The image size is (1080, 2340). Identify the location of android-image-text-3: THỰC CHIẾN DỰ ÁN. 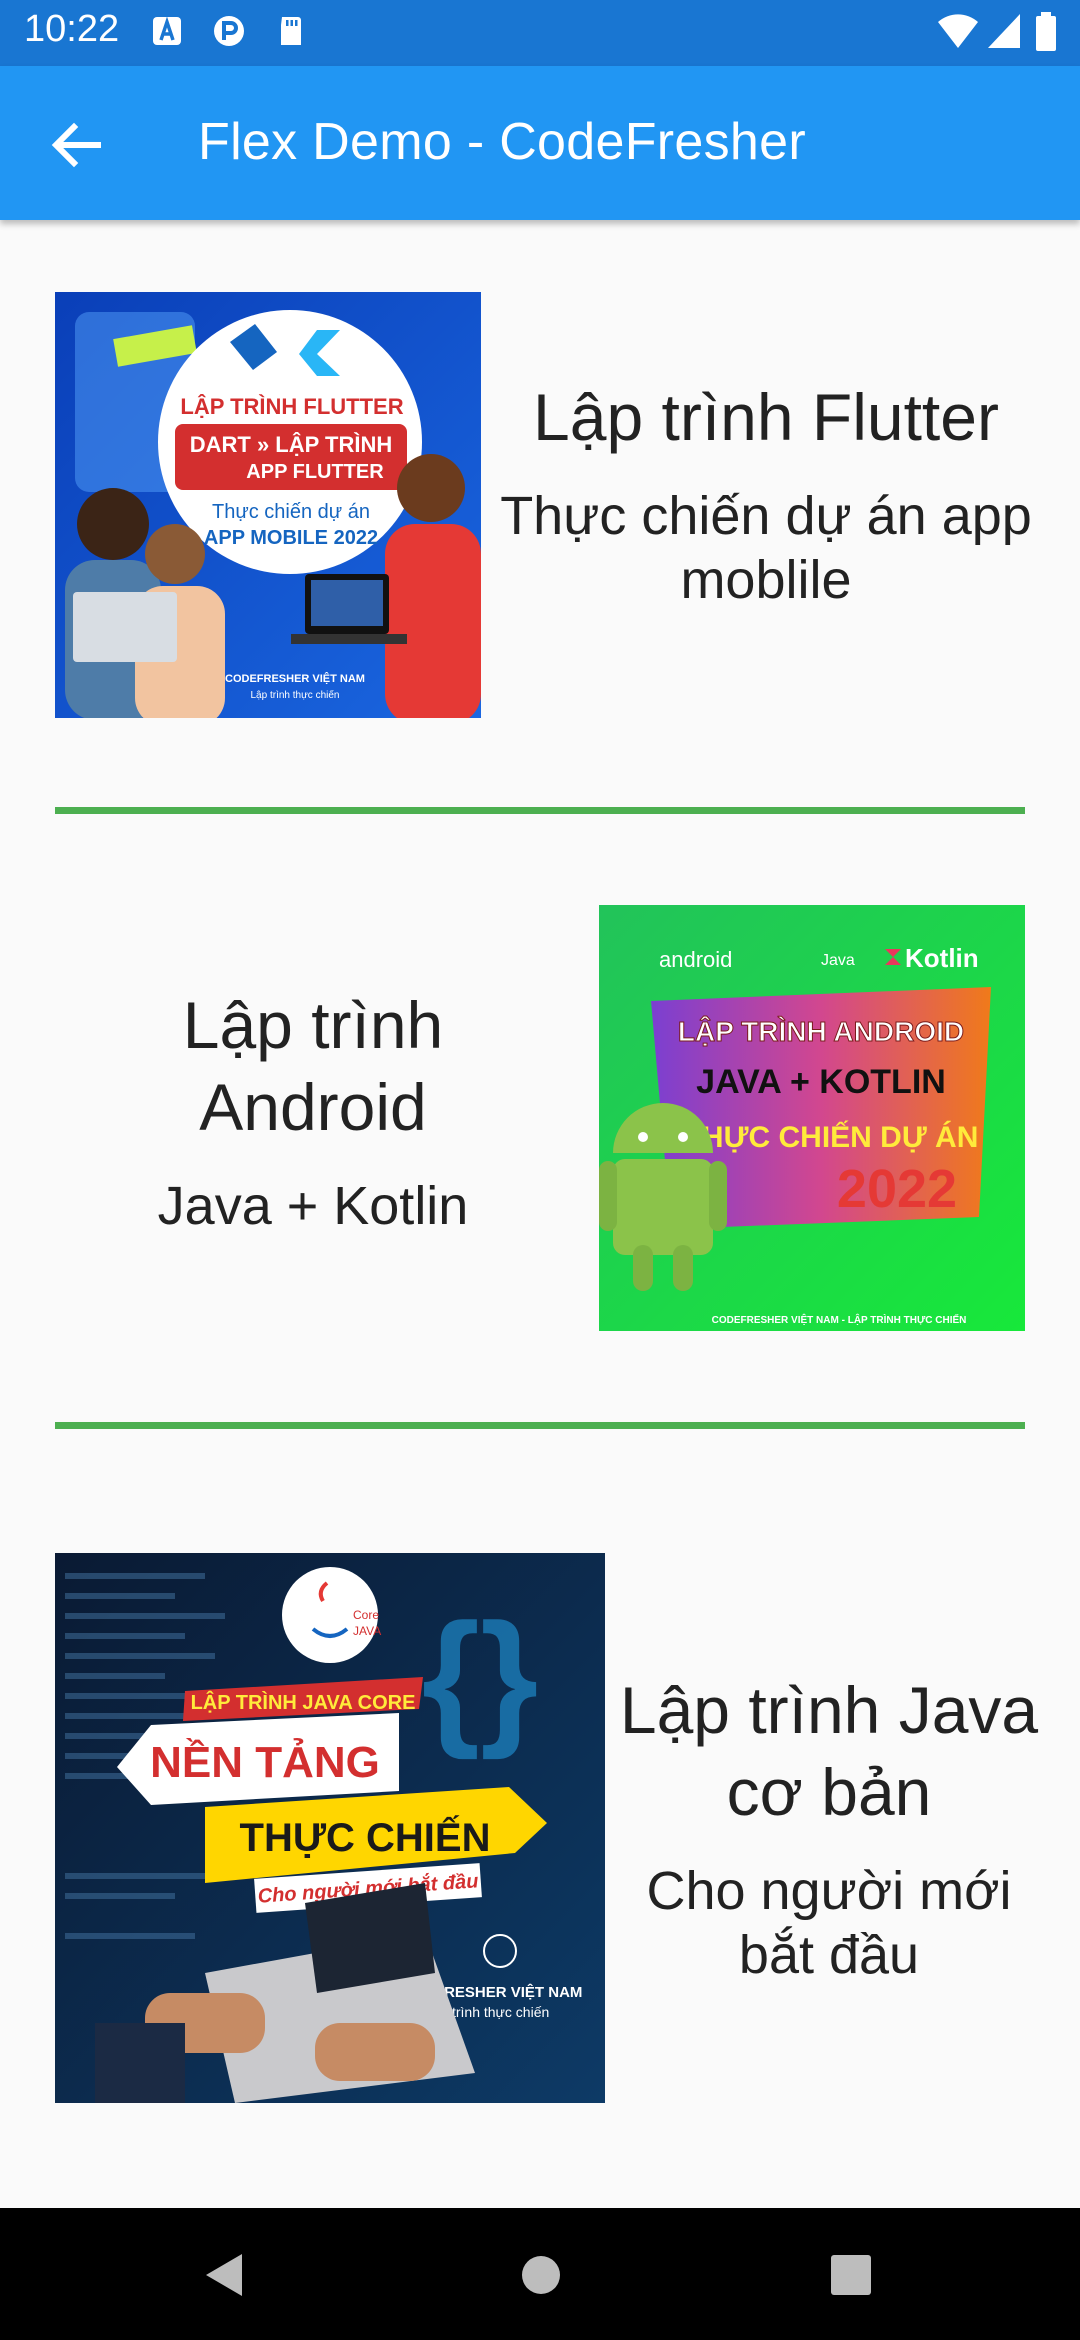
(831, 1137).